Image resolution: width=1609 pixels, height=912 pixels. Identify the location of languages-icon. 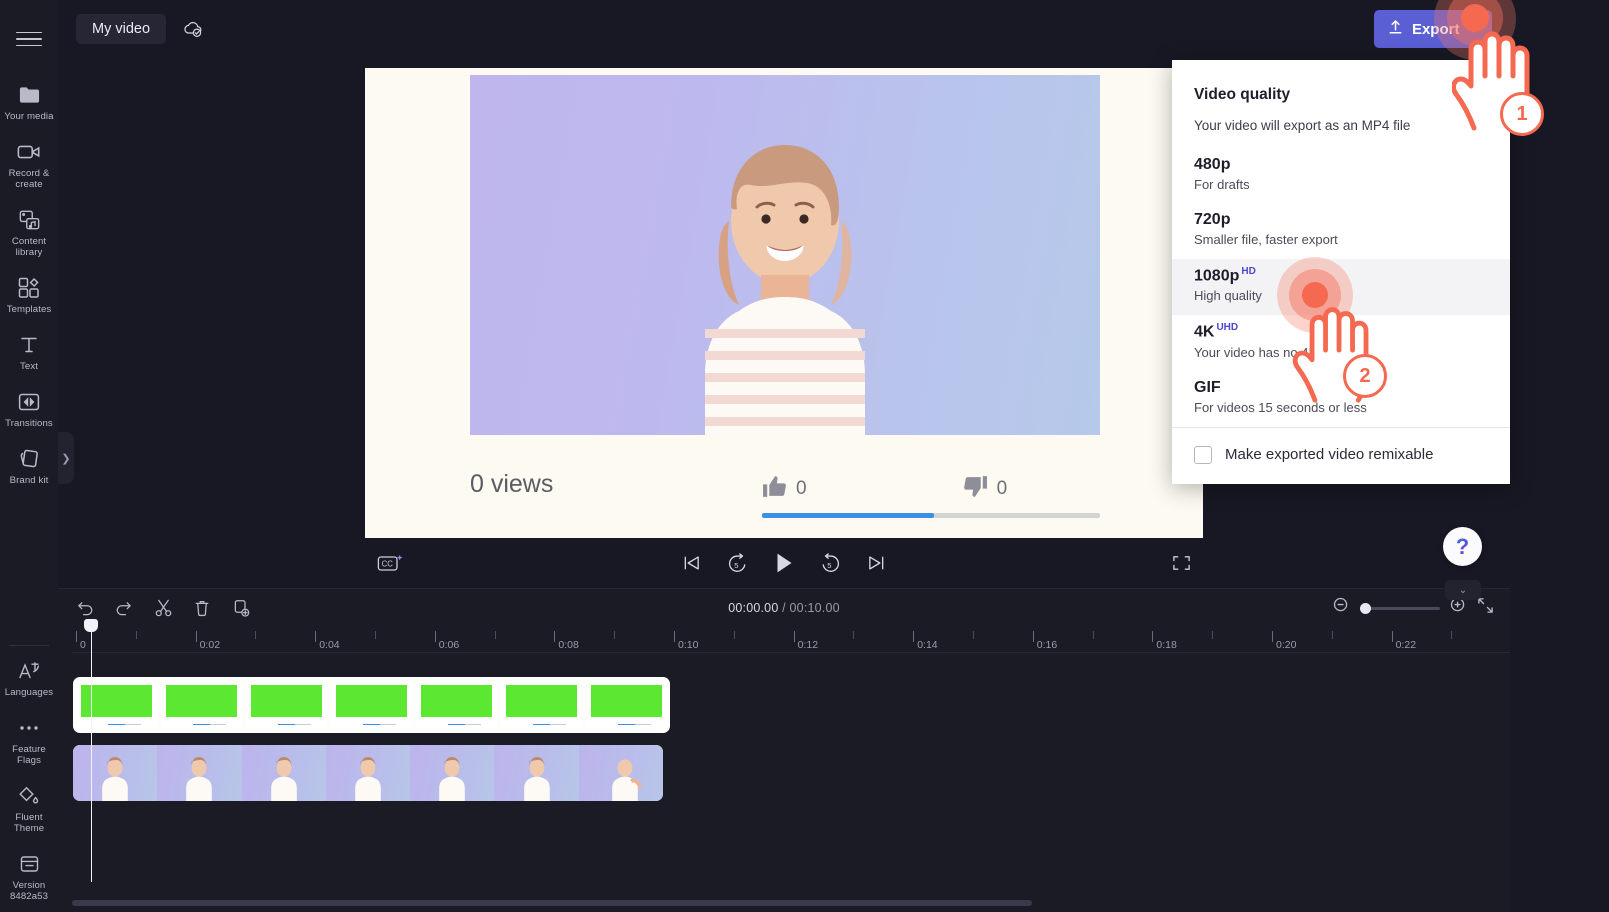
(29, 671).